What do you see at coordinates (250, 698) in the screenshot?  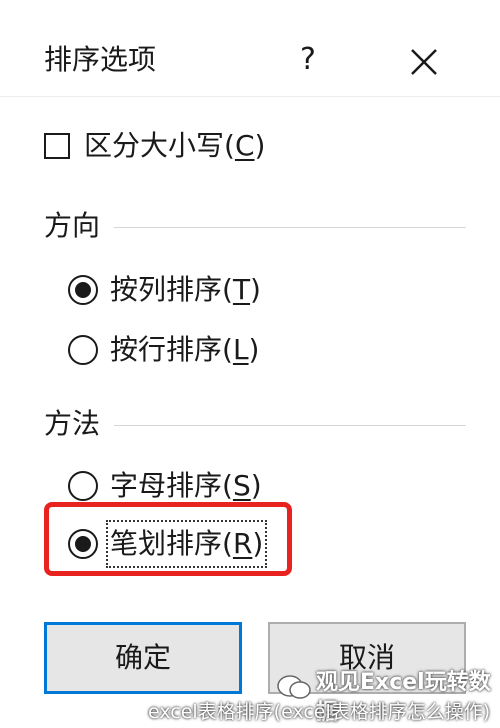 I see `watermark: 观见Excel玩转数据 excel表格排序(excel表格排序怎么操作)` at bounding box center [250, 698].